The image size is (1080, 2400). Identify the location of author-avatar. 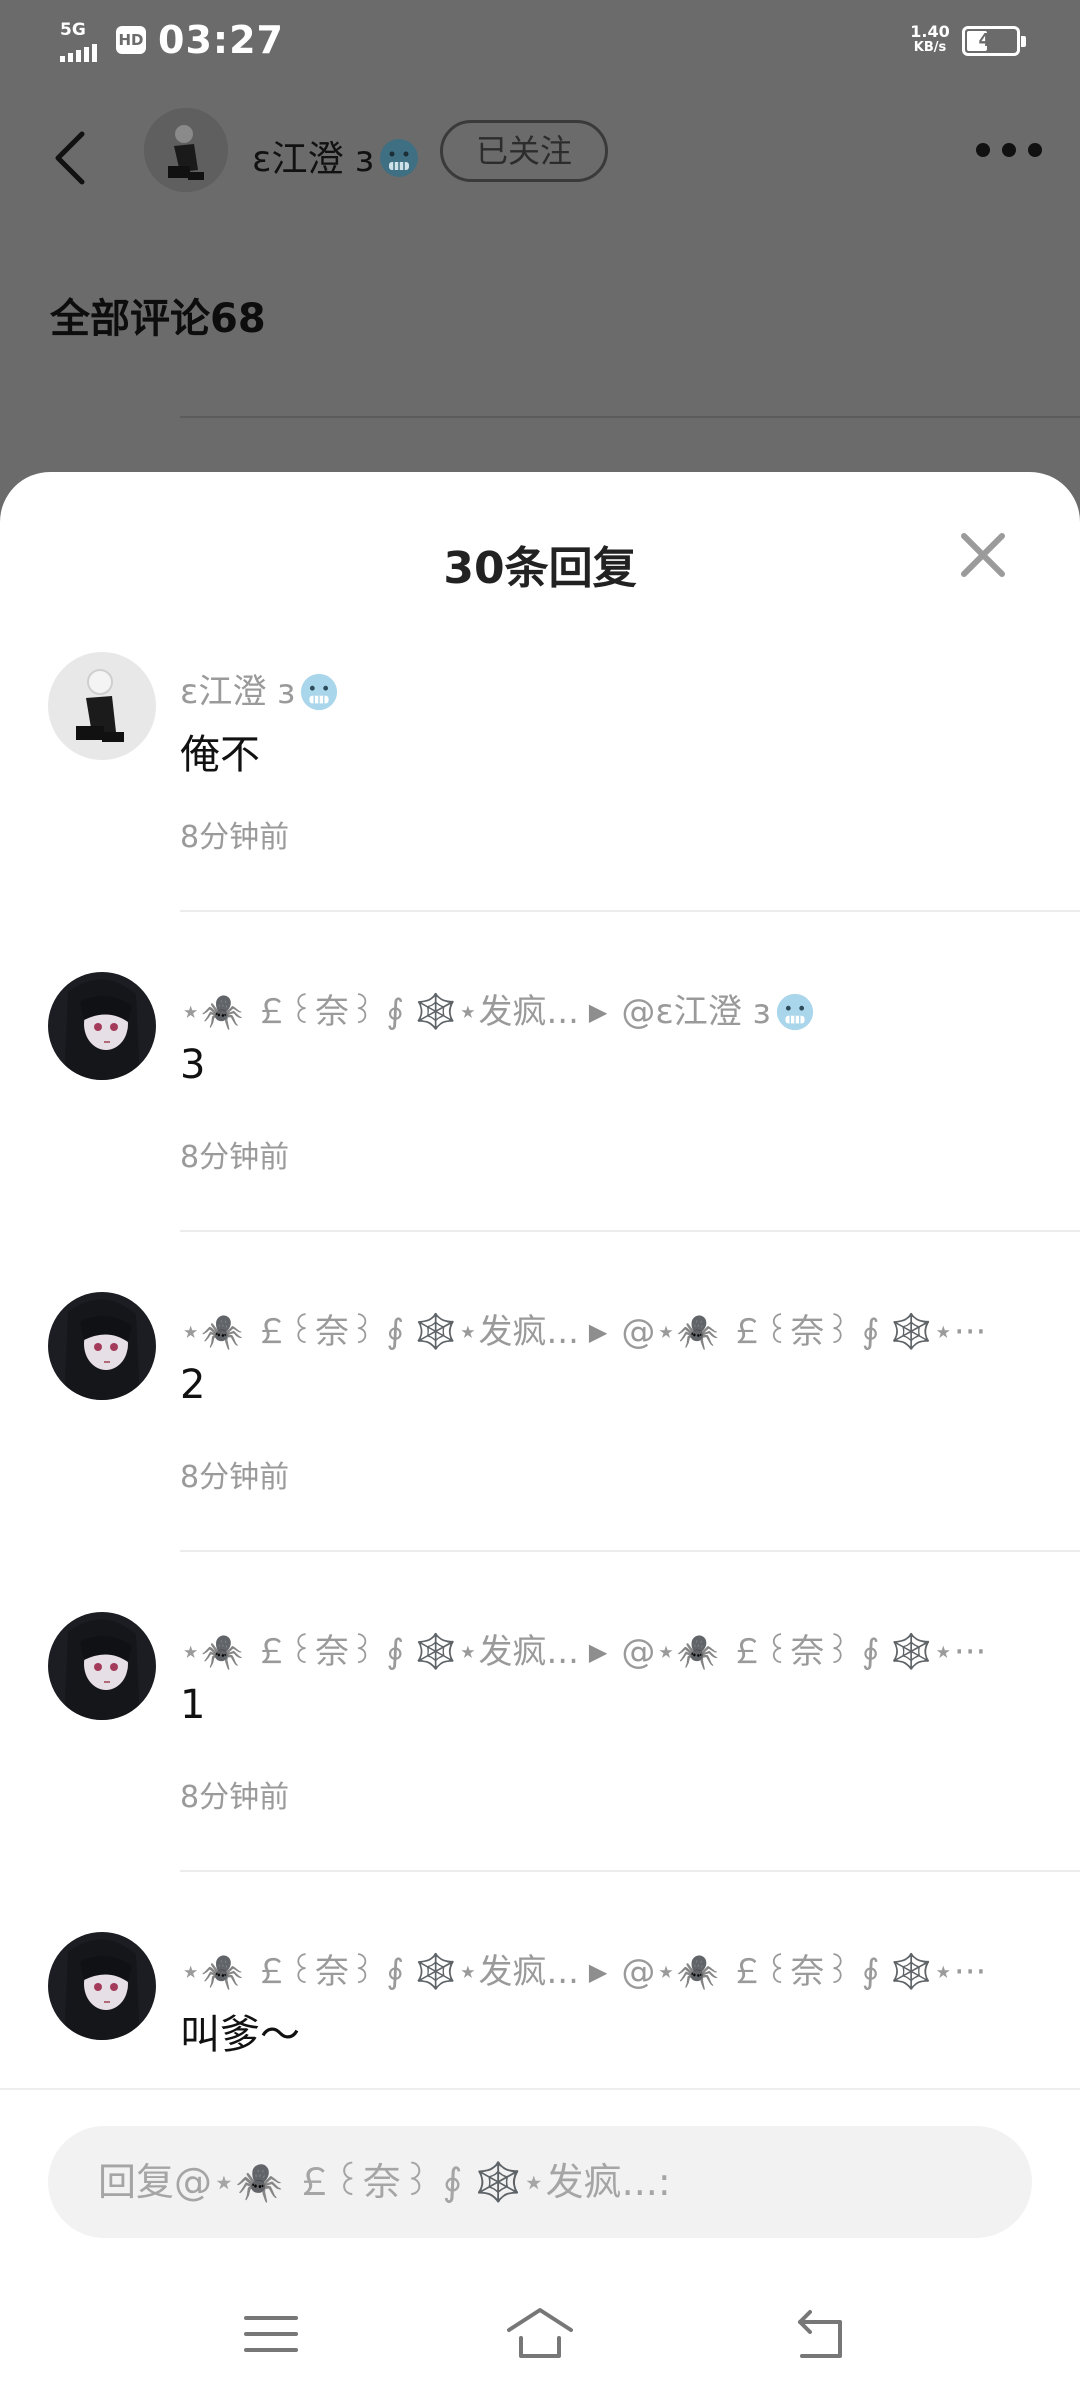
(186, 150).